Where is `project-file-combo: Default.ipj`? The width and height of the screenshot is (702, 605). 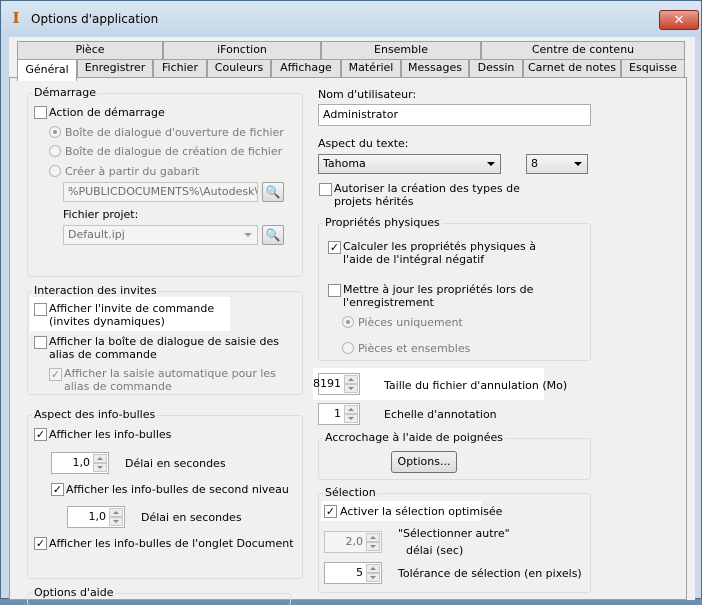
project-file-combo: Default.ipj is located at coordinates (160, 235).